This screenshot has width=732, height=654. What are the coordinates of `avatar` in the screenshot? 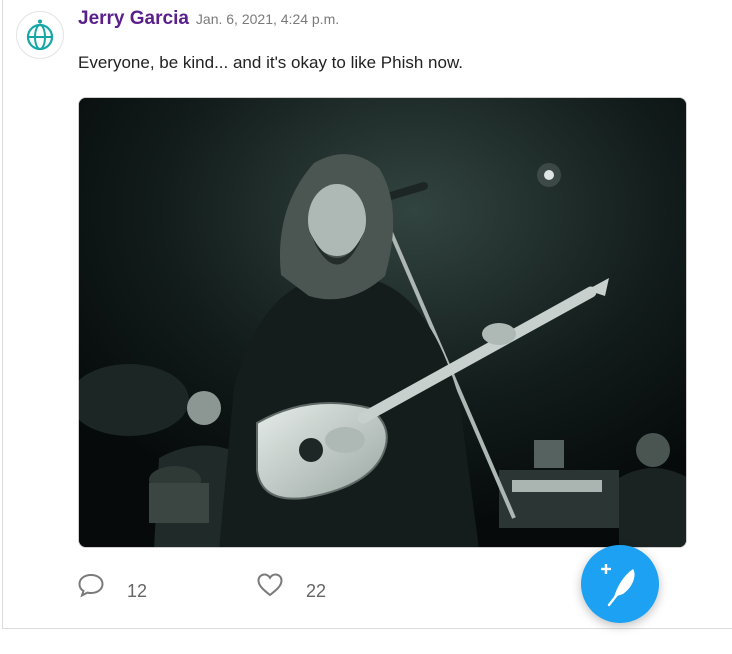 It's located at (40, 35).